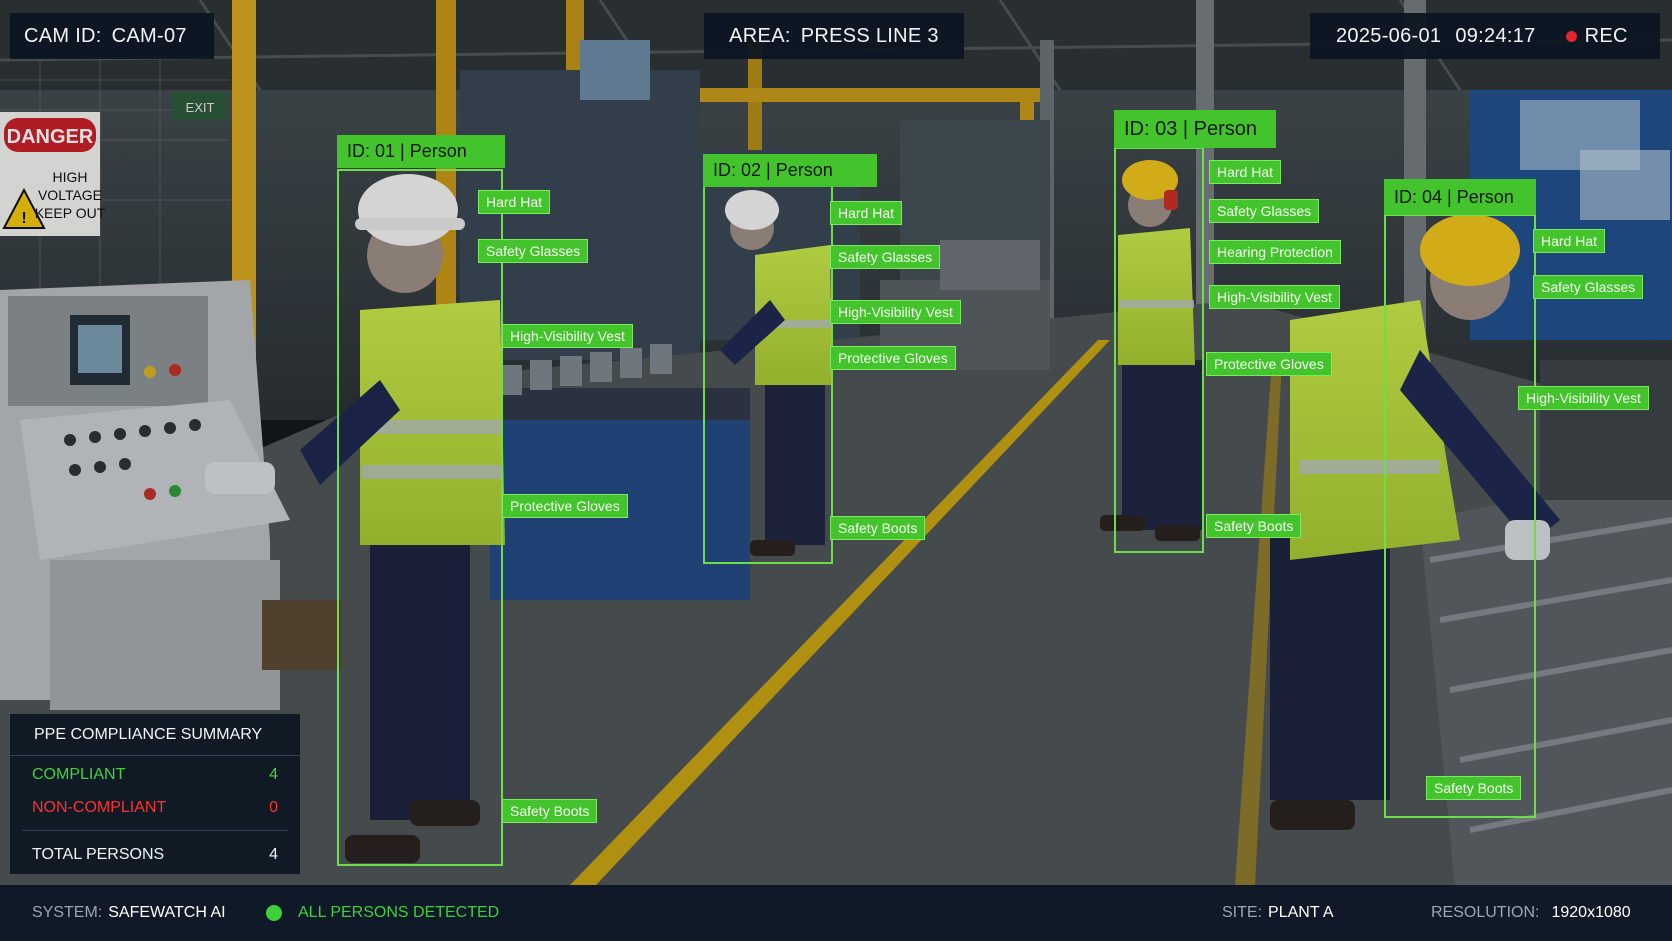  What do you see at coordinates (167, 912) in the screenshot?
I see `system-value: SAFEWATCH AI` at bounding box center [167, 912].